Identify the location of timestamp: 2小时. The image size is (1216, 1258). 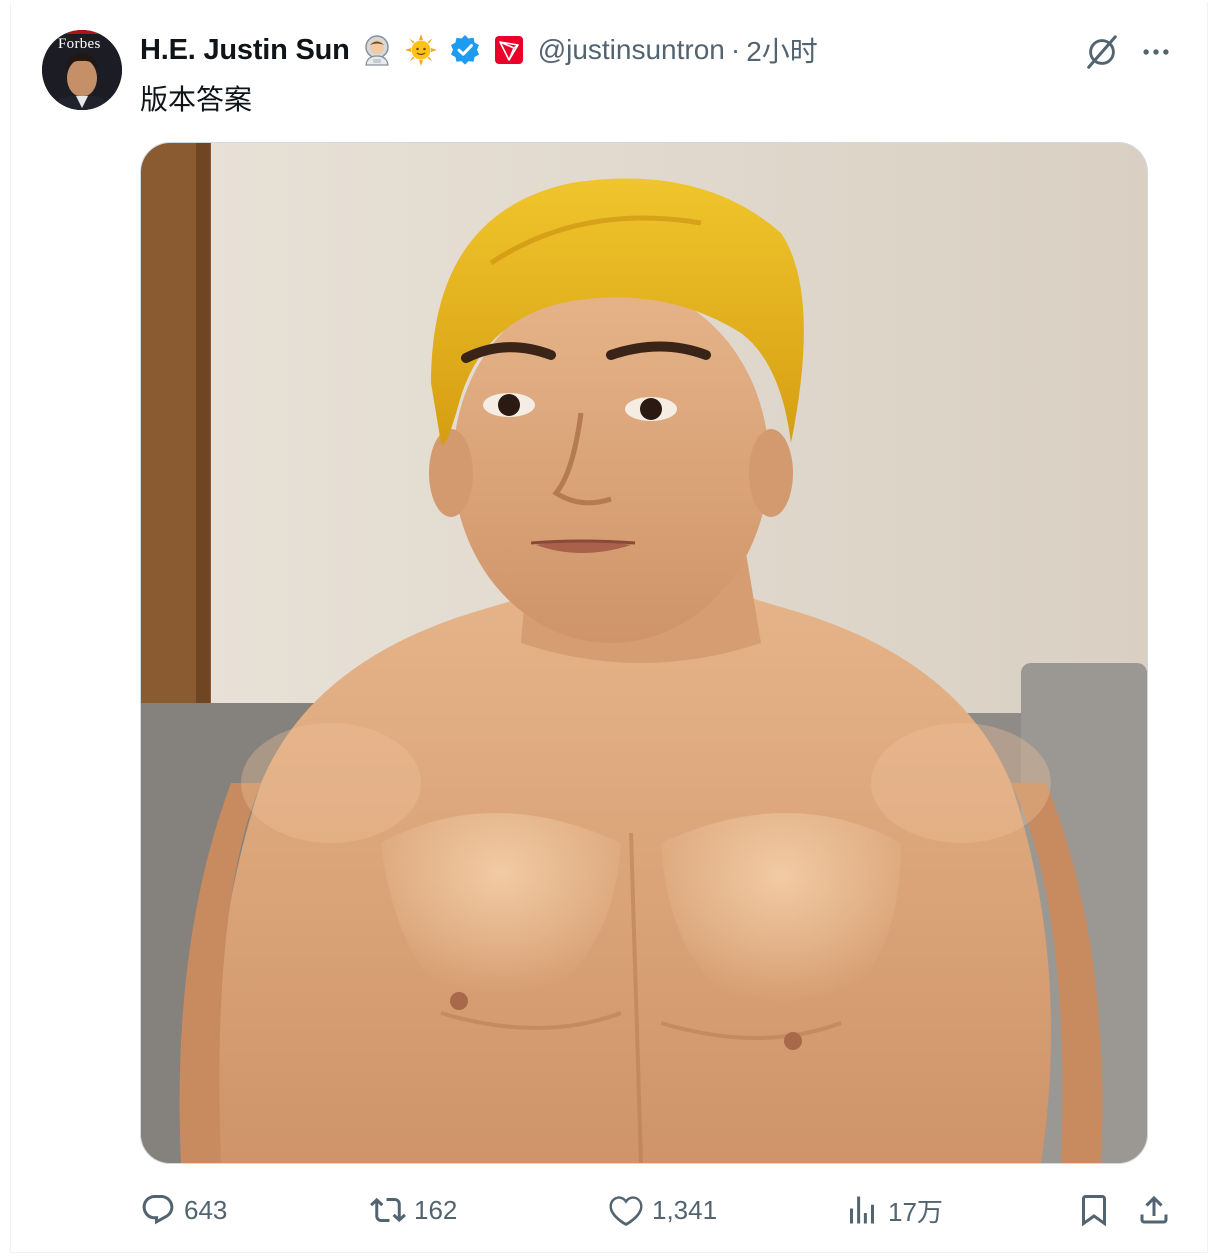
(782, 50).